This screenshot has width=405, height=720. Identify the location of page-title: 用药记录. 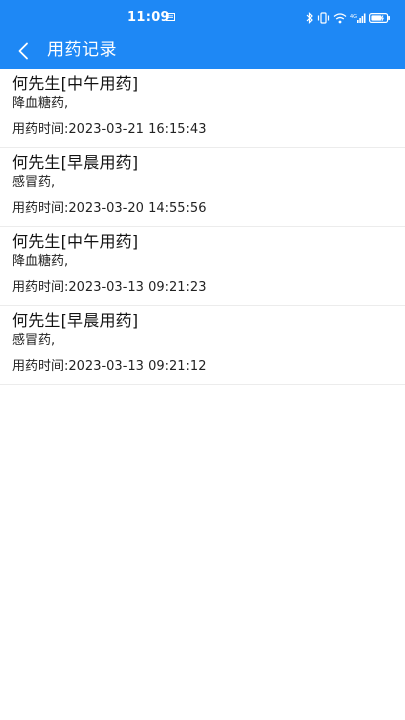
(82, 50).